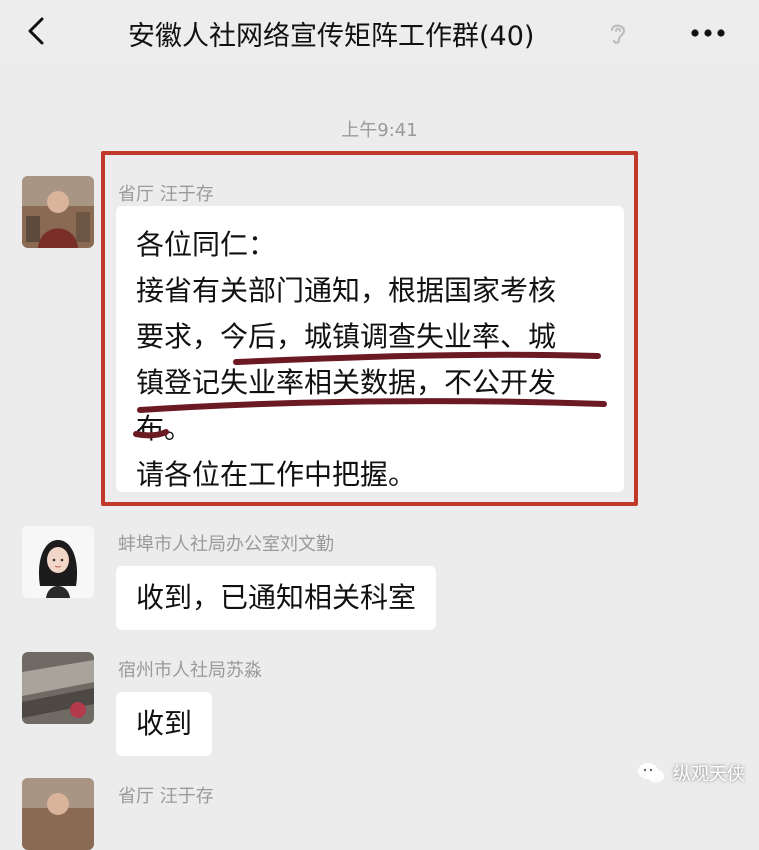 This screenshot has height=850, width=759. Describe the element at coordinates (709, 774) in the screenshot. I see `watermark-text: 纵观天侠` at that location.